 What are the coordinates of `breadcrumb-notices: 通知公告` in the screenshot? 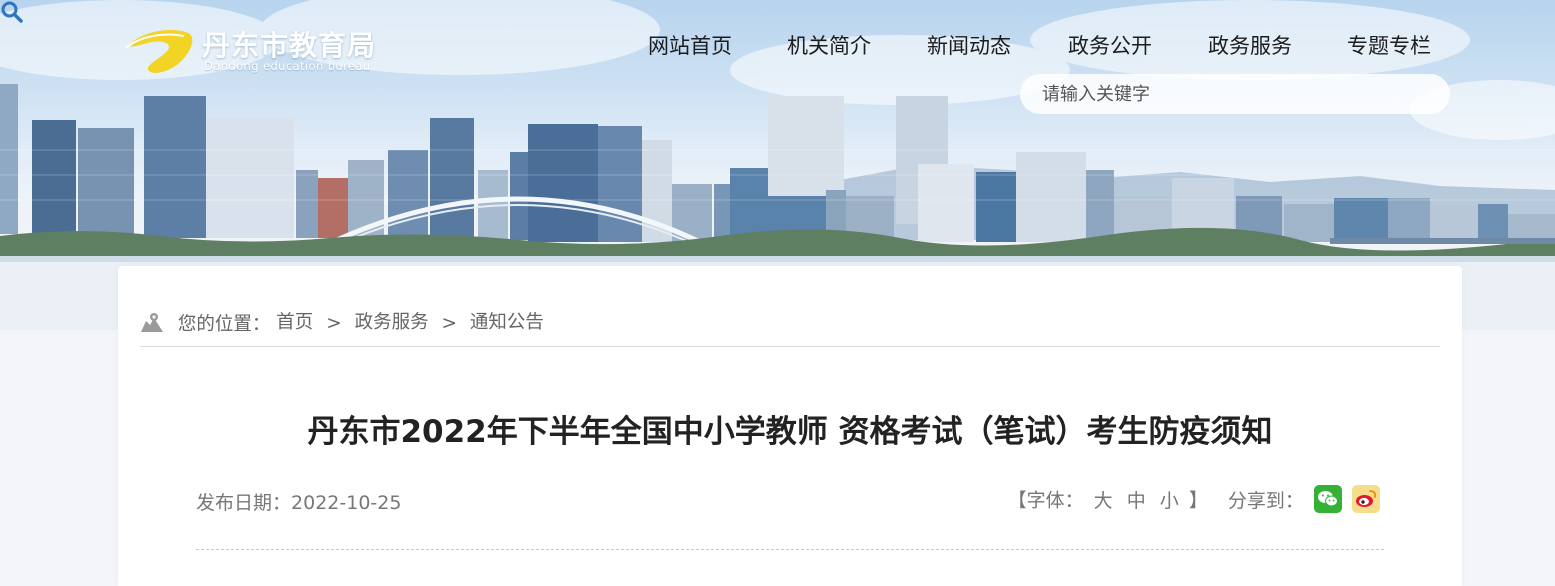 It's located at (507, 322).